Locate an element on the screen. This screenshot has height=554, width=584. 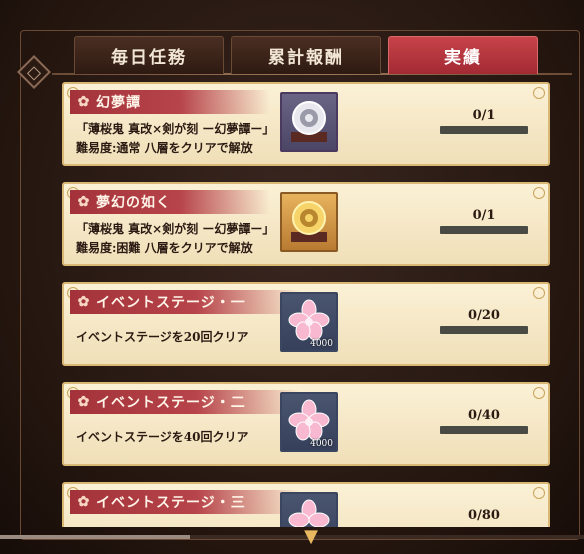
mission-title-ribbon: ✿ 夢幻の如く is located at coordinates (170, 202).